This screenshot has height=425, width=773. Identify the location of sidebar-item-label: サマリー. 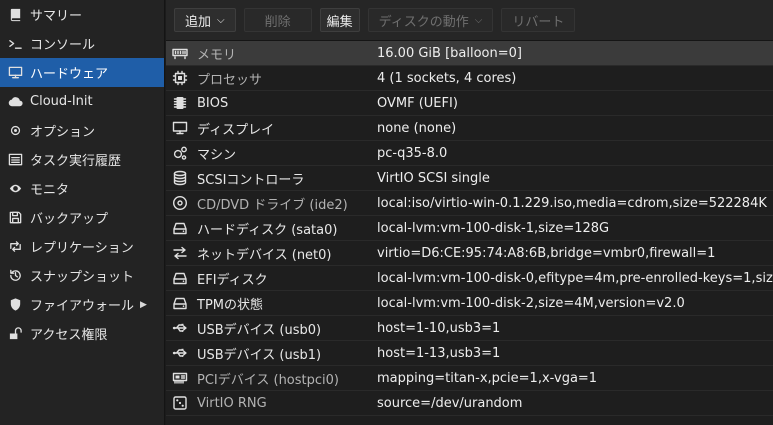
(56, 16).